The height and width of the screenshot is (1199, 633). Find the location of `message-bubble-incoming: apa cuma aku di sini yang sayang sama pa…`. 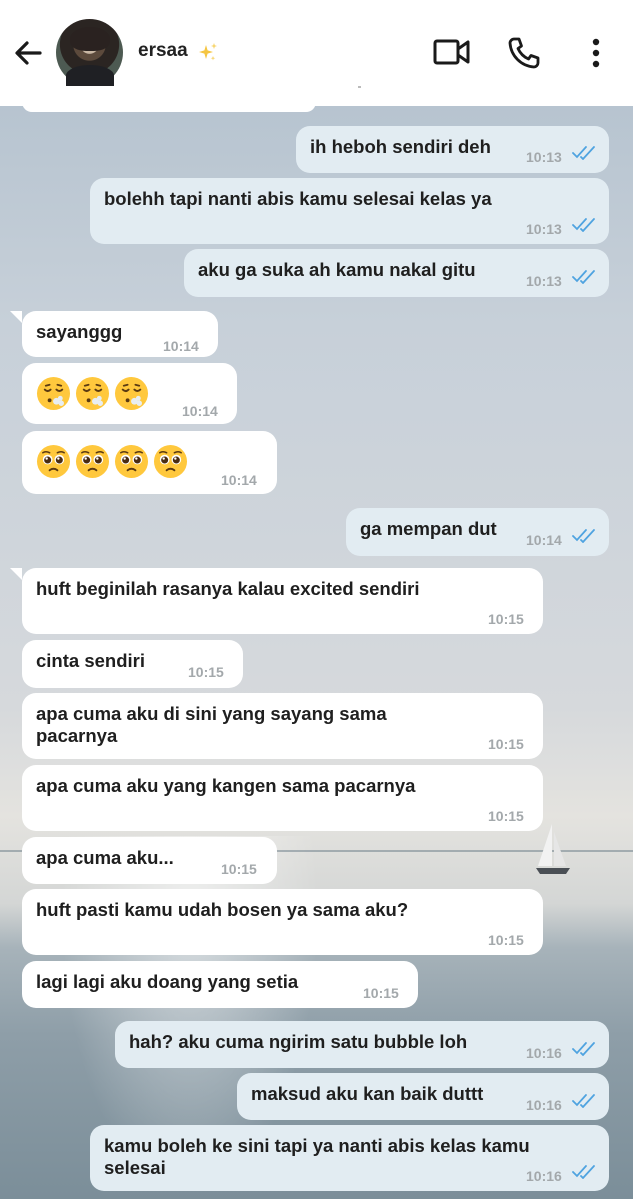

message-bubble-incoming: apa cuma aku di sini yang sayang sama pa… is located at coordinates (282, 726).